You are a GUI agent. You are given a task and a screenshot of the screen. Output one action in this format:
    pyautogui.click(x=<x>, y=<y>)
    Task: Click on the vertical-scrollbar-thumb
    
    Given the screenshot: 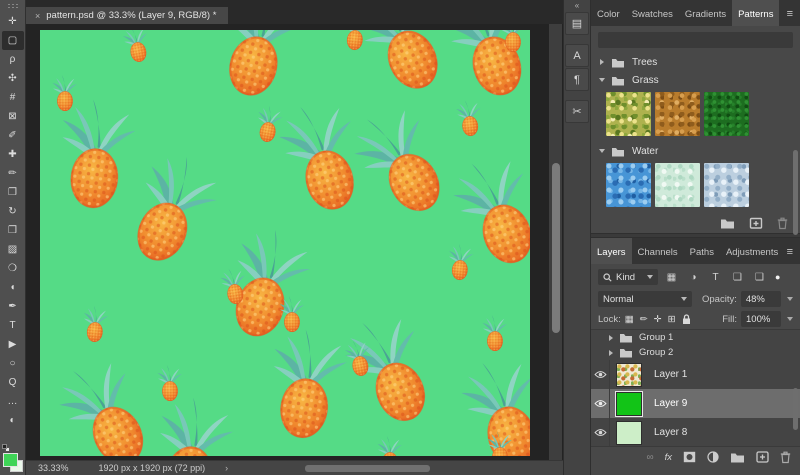 What is the action you would take?
    pyautogui.click(x=555, y=248)
    